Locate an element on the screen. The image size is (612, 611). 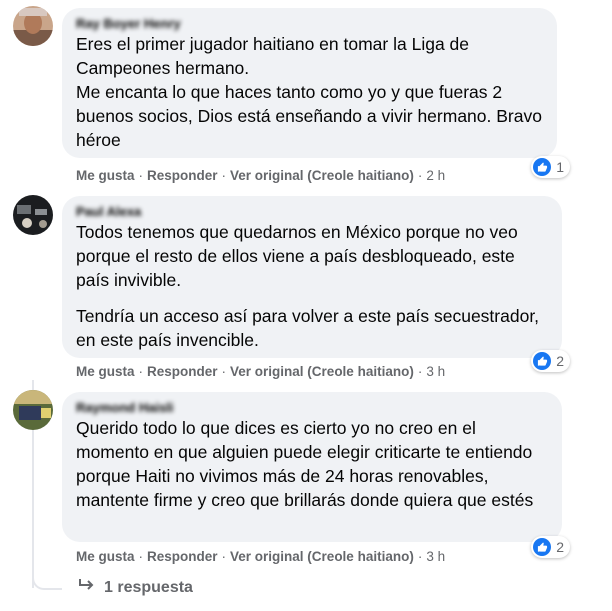
reaction-number: 1 is located at coordinates (560, 167).